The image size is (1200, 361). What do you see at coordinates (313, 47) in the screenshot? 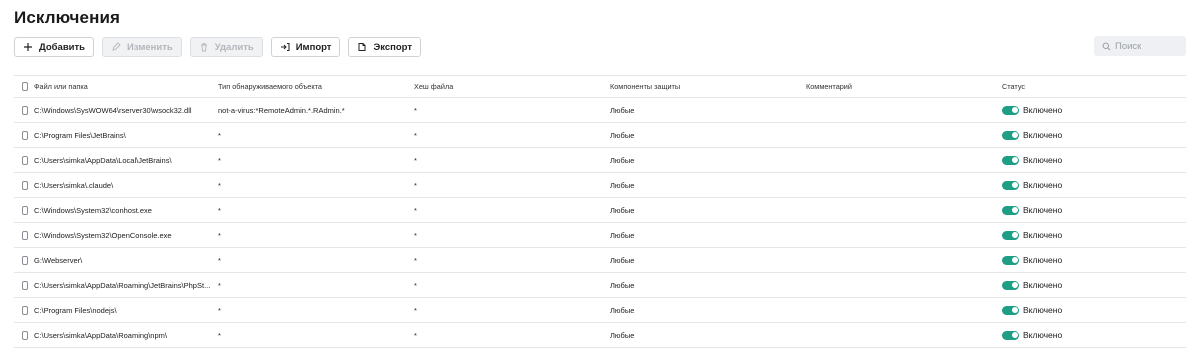
I see `import-button-label: Импорт` at bounding box center [313, 47].